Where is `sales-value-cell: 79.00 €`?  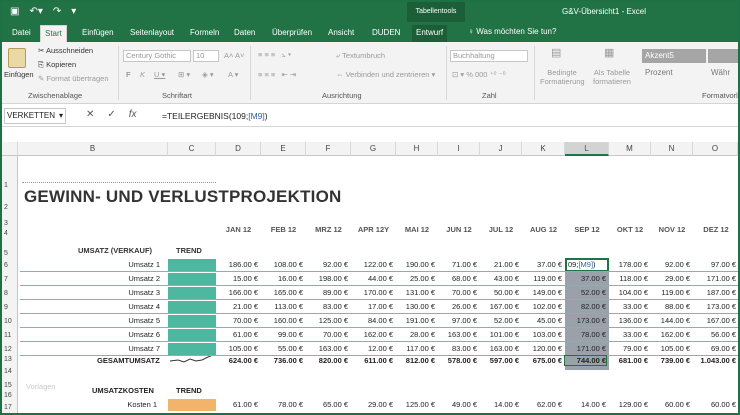 sales-value-cell: 79.00 € is located at coordinates (628, 348).